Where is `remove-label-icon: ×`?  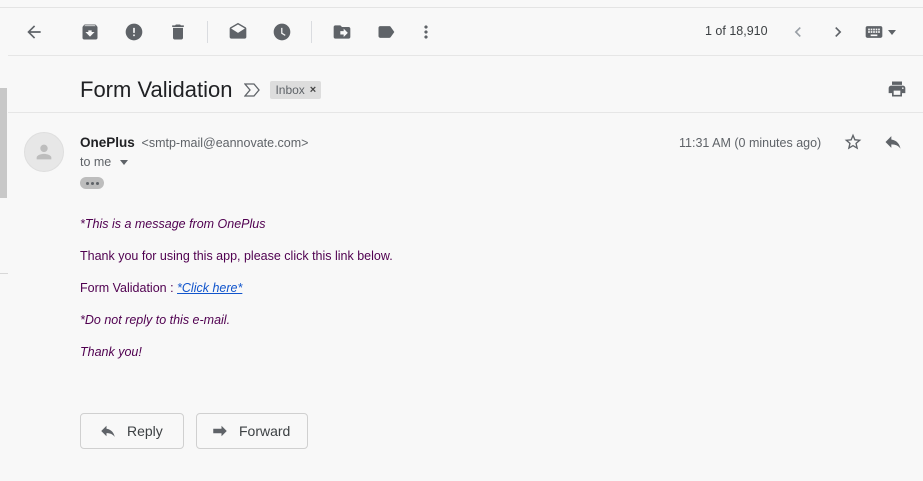
remove-label-icon: × is located at coordinates (313, 90).